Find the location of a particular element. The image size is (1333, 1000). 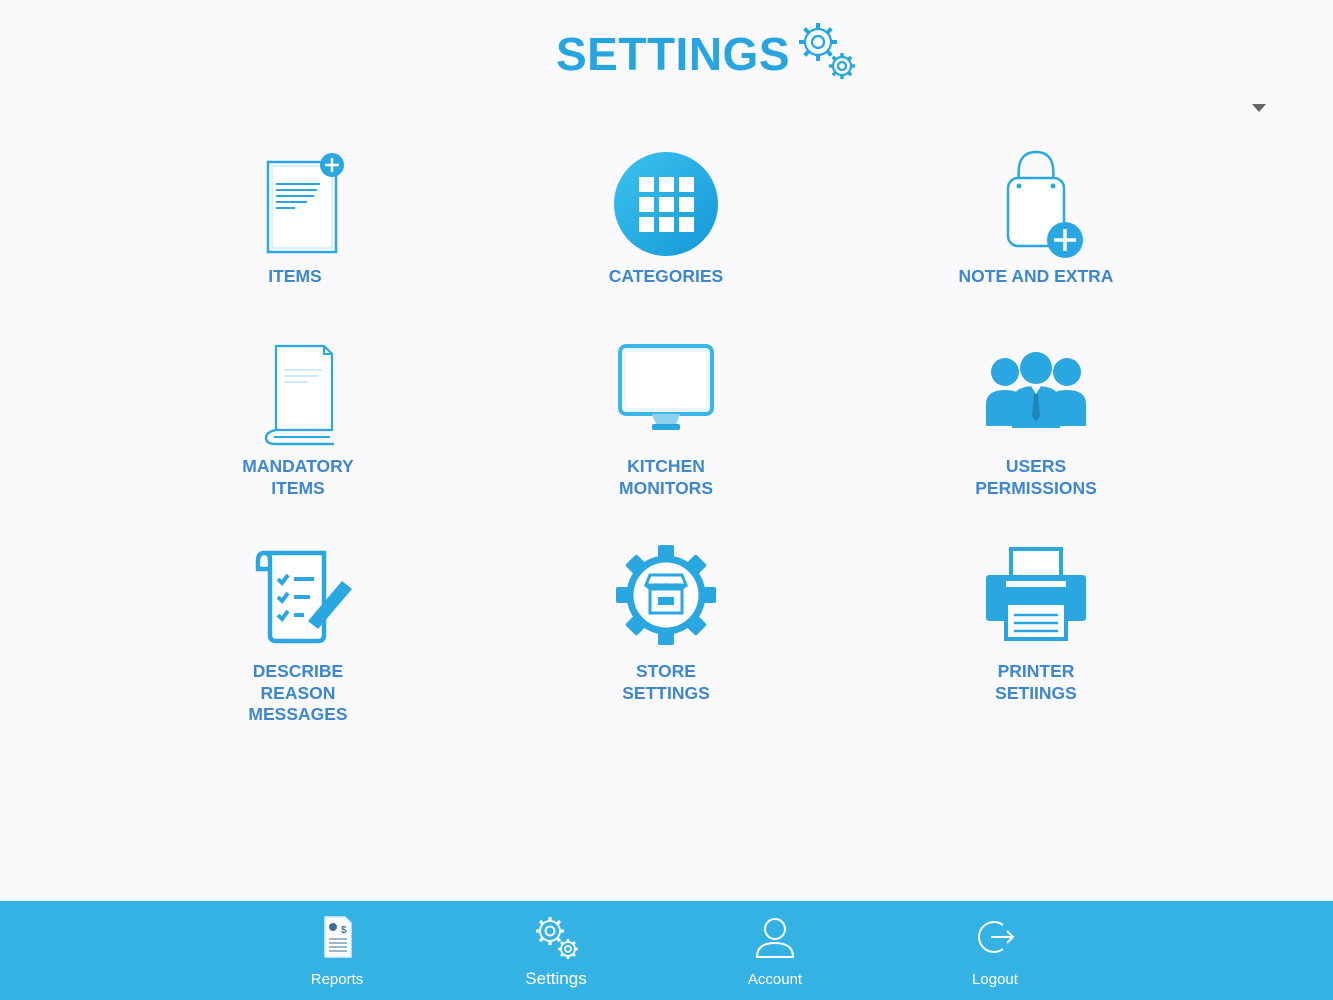

user-icon is located at coordinates (775, 938).